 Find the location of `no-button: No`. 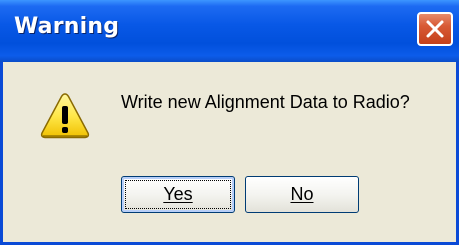

no-button: No is located at coordinates (302, 194).